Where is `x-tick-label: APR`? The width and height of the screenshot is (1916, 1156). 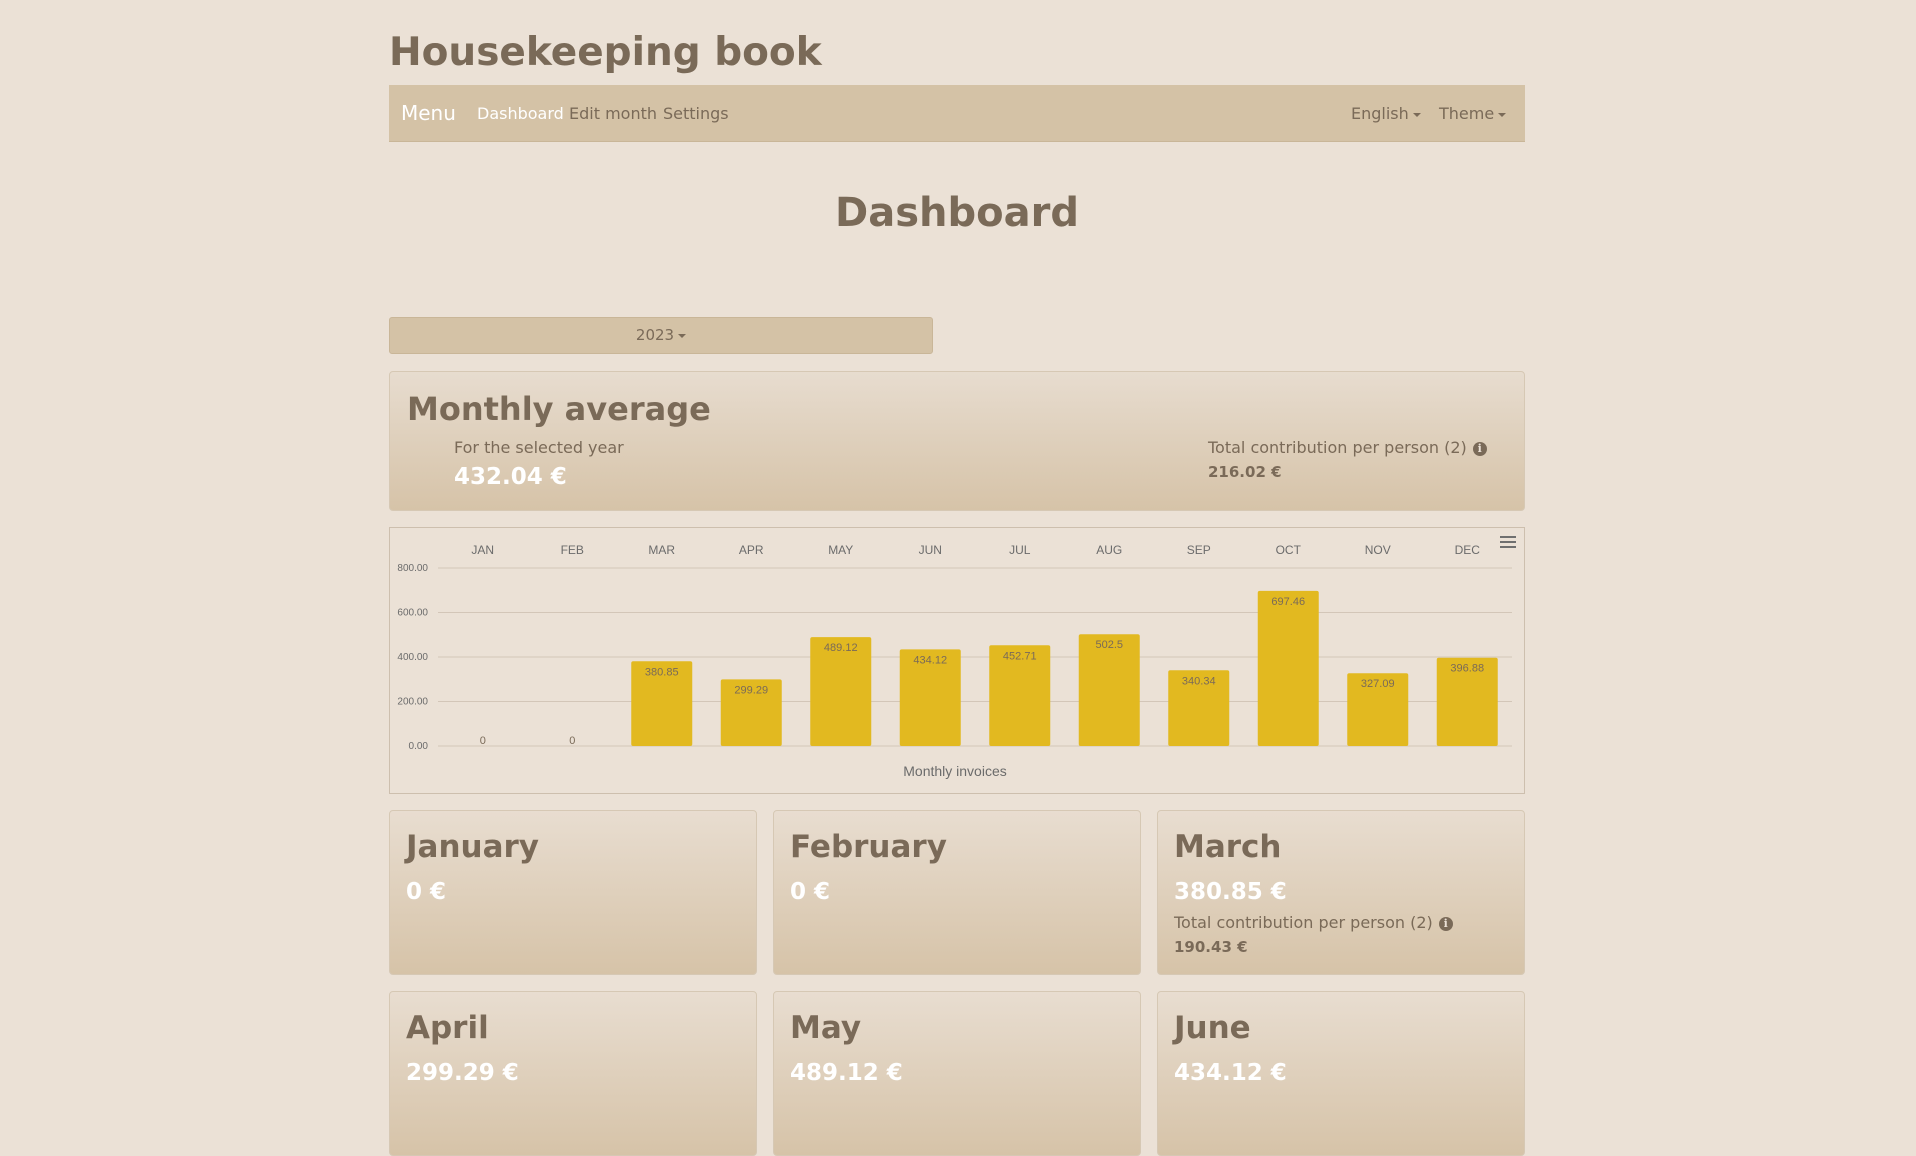
x-tick-label: APR is located at coordinates (751, 550).